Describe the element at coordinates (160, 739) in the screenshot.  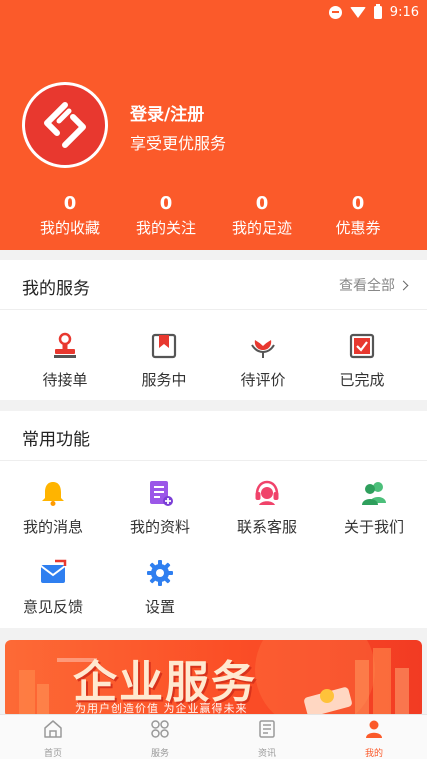
I see `tab-services: 服务` at that location.